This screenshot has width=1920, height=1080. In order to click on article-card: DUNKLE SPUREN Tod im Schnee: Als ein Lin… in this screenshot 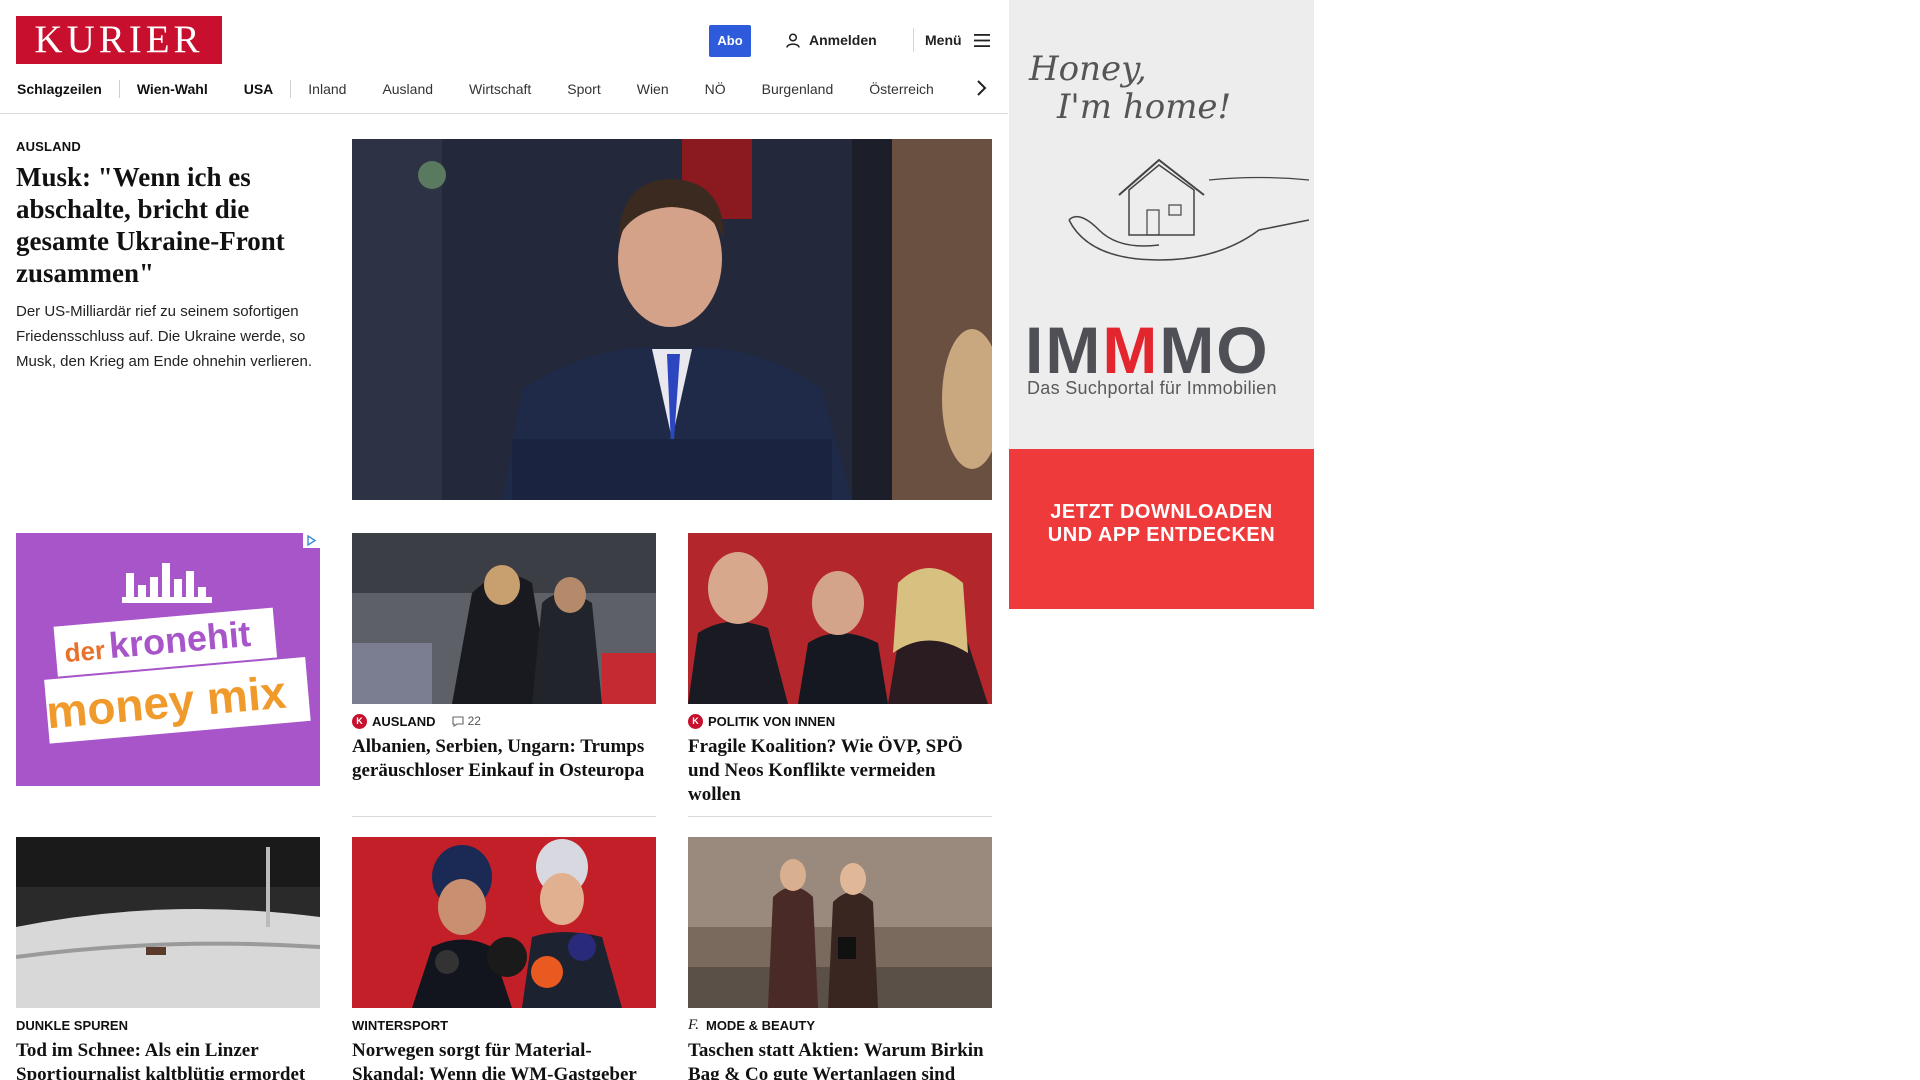, I will do `click(168, 958)`.